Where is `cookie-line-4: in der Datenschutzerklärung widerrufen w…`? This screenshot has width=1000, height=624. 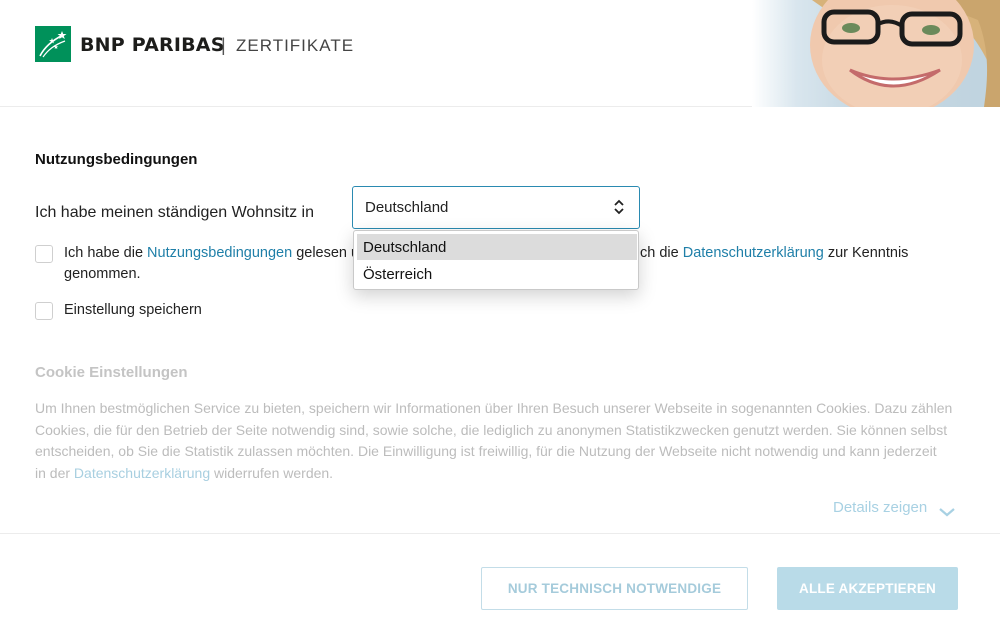 cookie-line-4: in der Datenschutzerklärung widerrufen w… is located at coordinates (497, 474).